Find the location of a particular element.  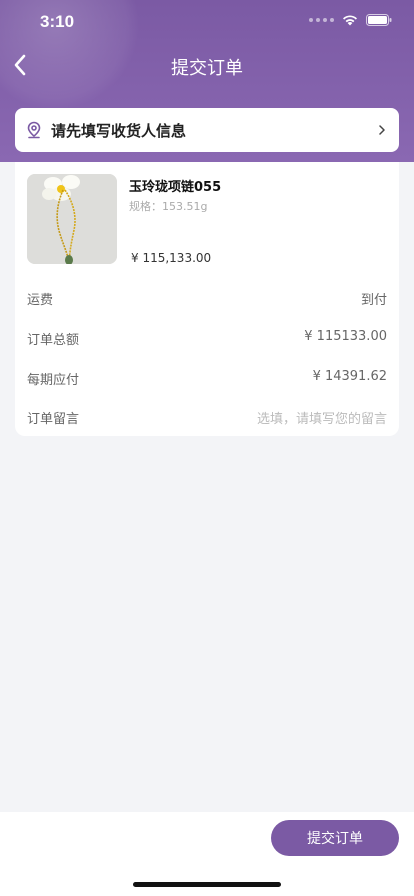

installment-label: 每期应付 is located at coordinates (53, 380).